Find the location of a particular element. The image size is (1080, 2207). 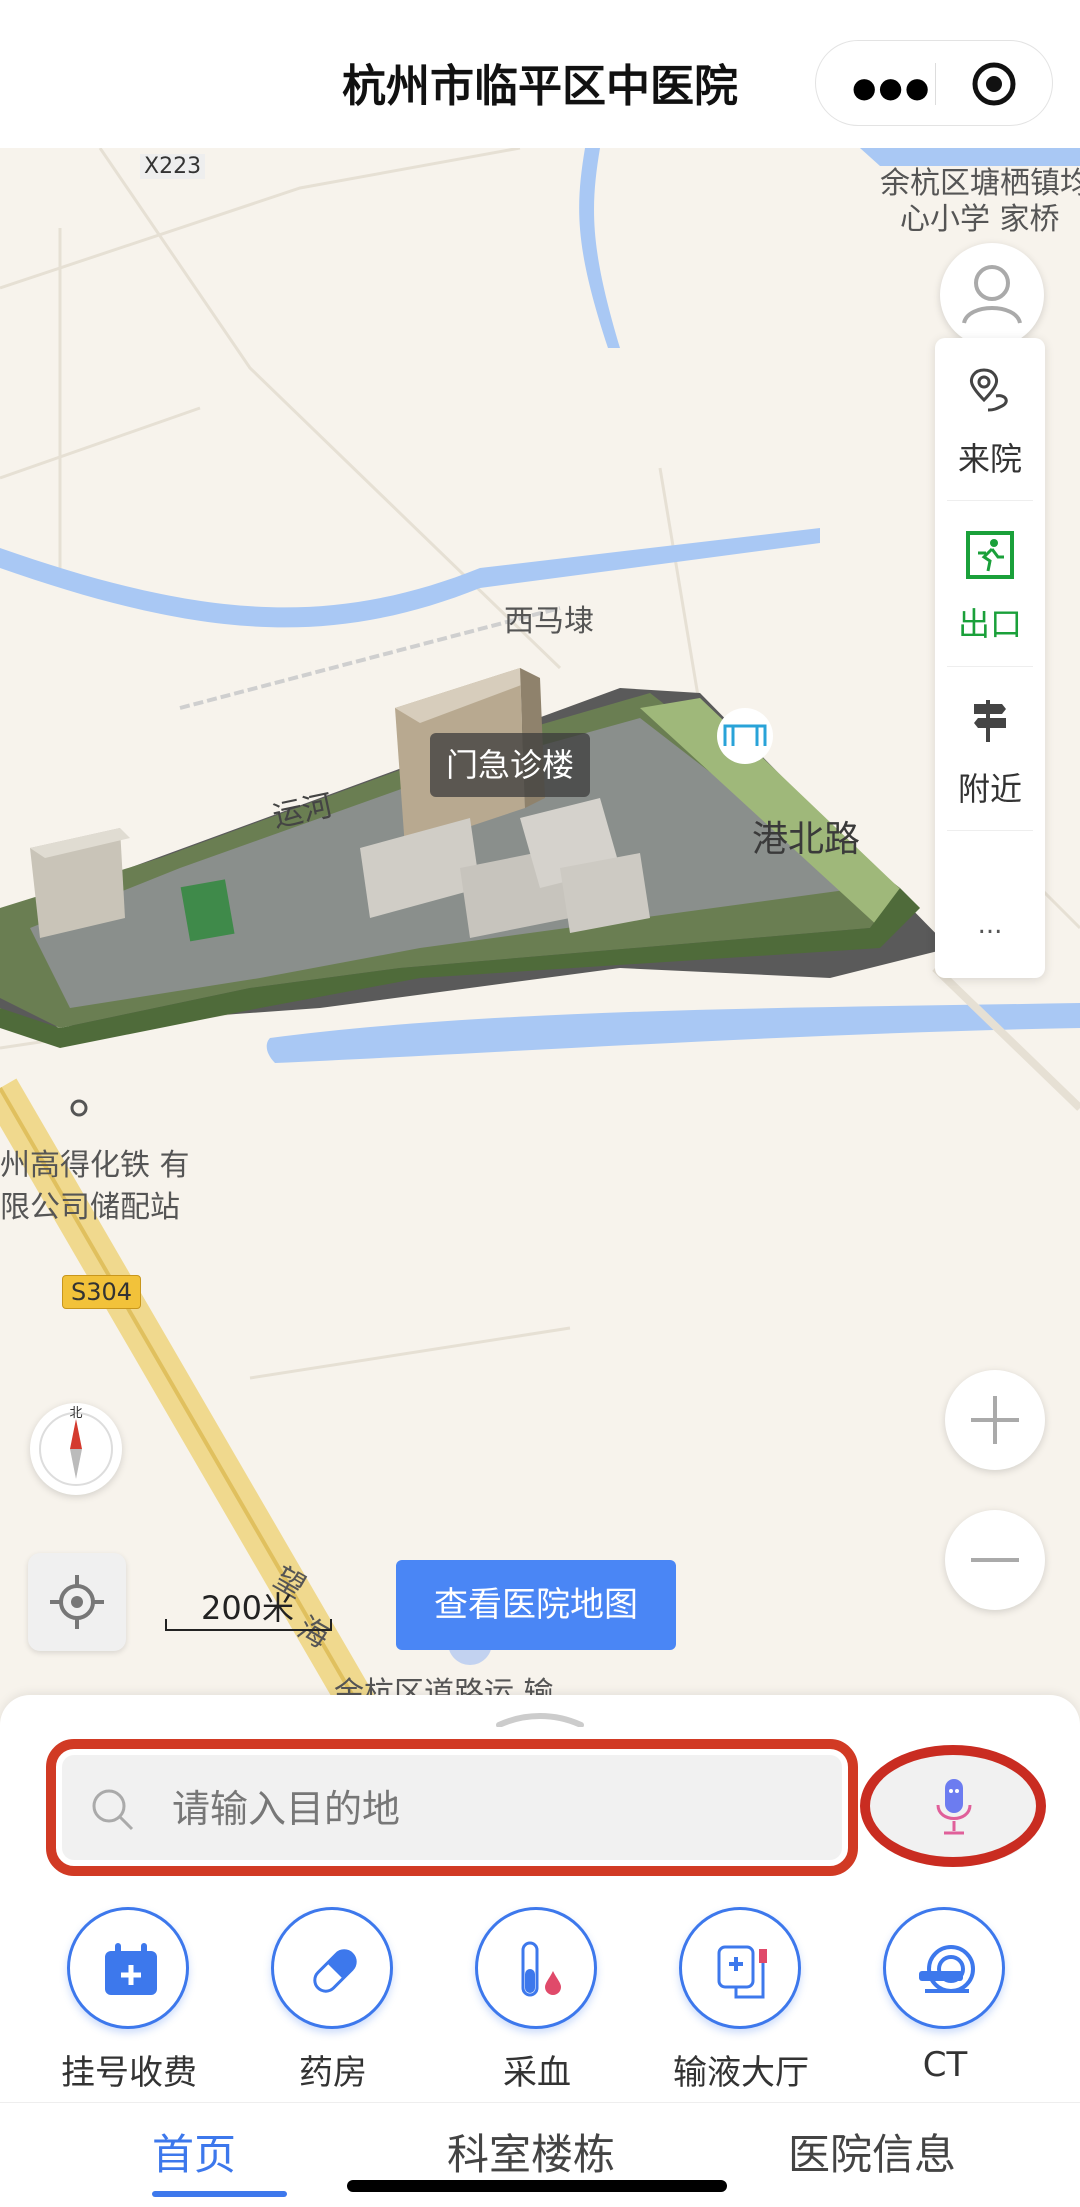

more-dots-icon: ●●● is located at coordinates (891, 87).